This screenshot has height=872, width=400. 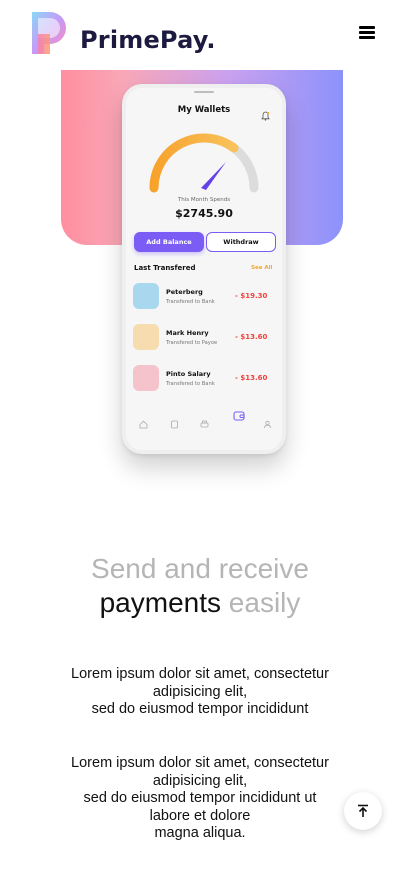 I want to click on headline-emphasis: payments, so click(x=160, y=602).